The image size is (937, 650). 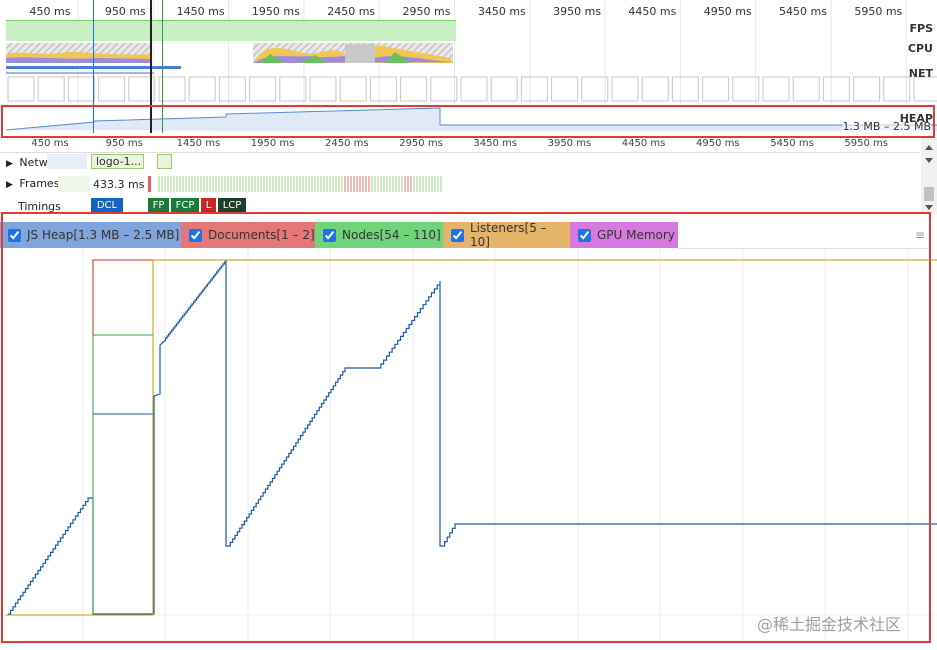 I want to click on cpu-track, so click(x=229, y=53).